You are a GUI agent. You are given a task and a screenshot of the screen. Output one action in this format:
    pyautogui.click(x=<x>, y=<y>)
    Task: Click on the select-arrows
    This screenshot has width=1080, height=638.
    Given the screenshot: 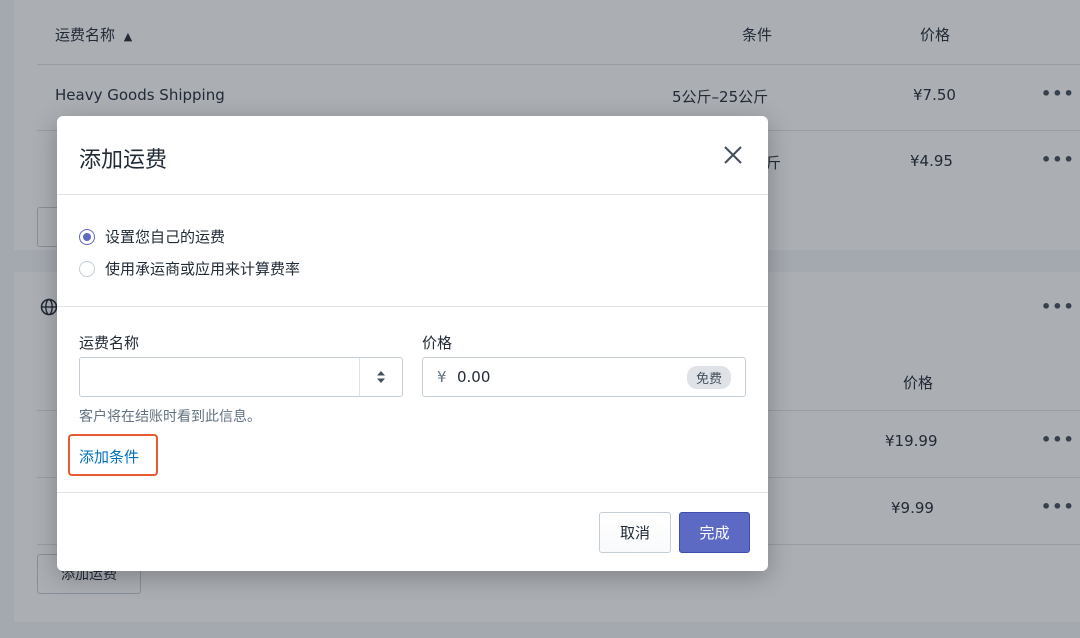 What is the action you would take?
    pyautogui.click(x=380, y=377)
    